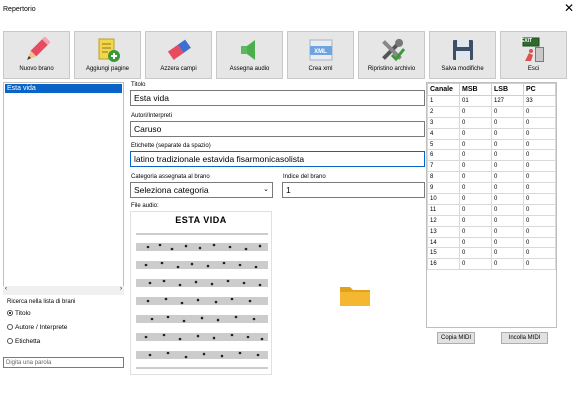 This screenshot has height=396, width=580. I want to click on add-pages-button: Aggiungi pagine, so click(107, 55).